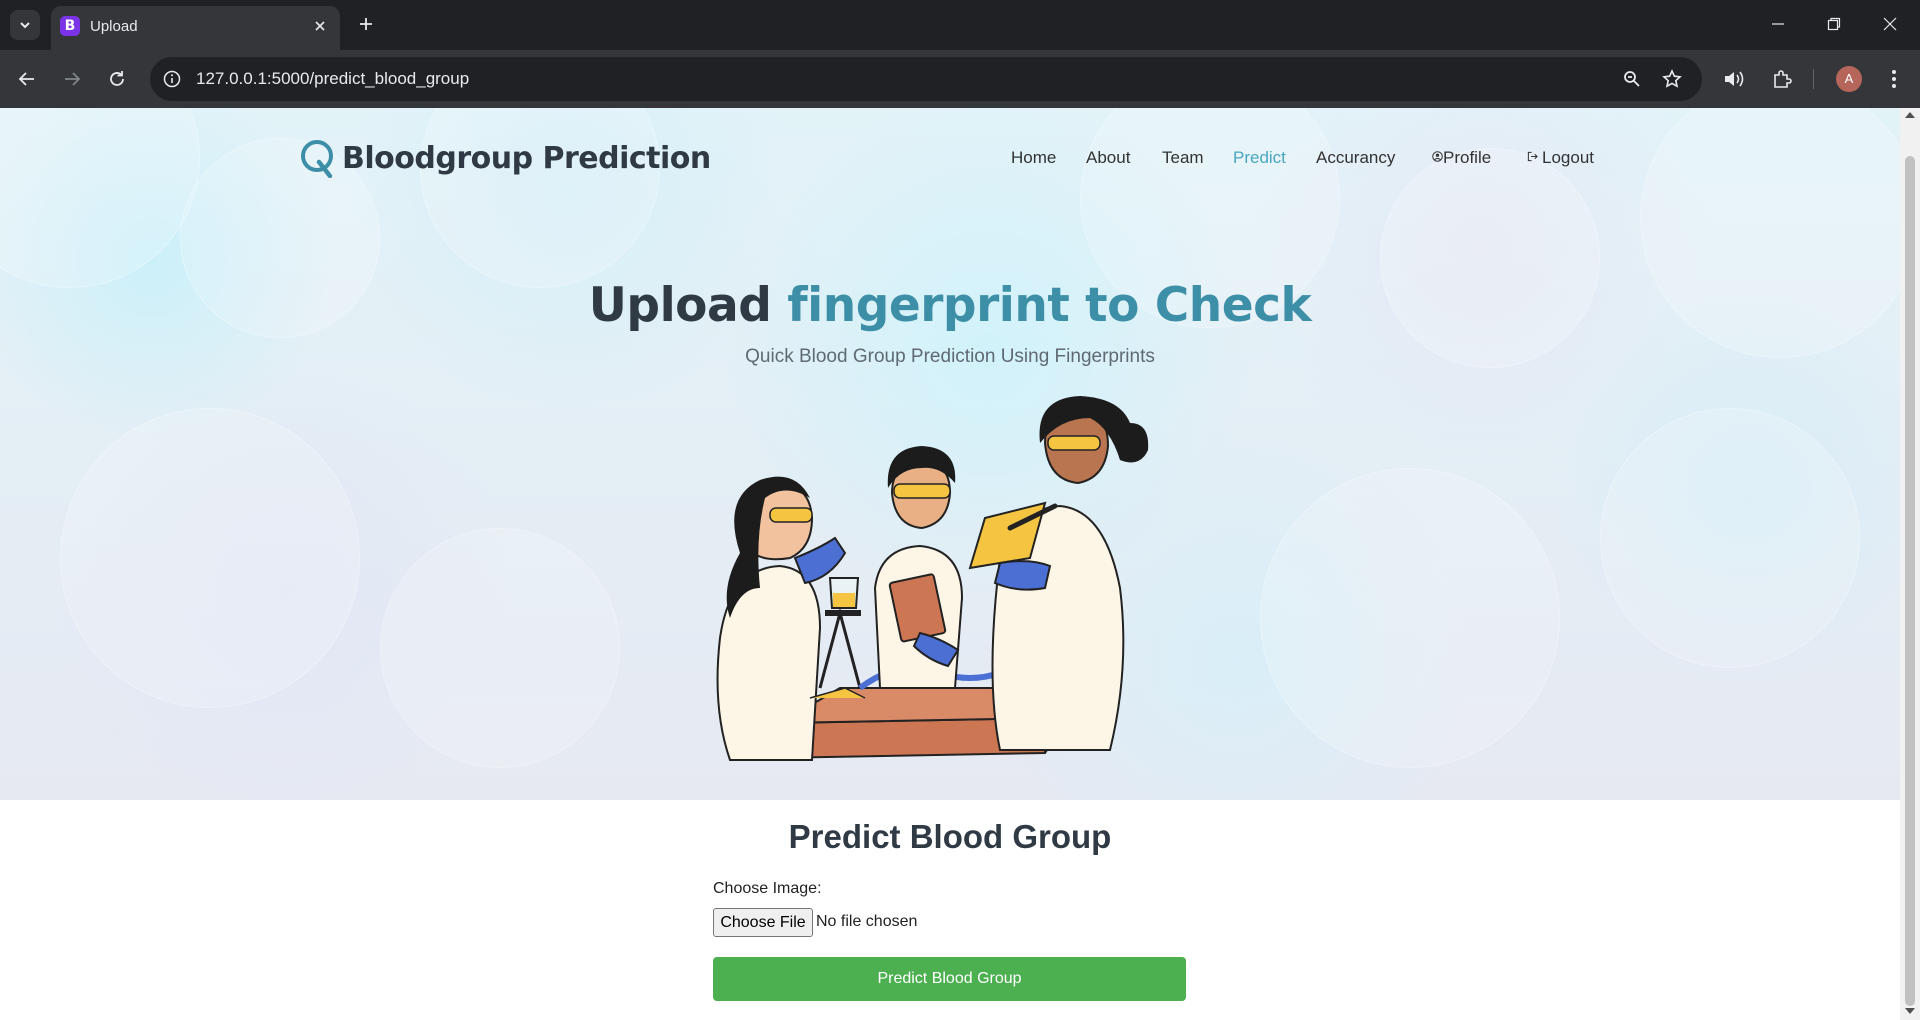 The image size is (1920, 1020). Describe the element at coordinates (317, 156) in the screenshot. I see `logo-ring` at that location.